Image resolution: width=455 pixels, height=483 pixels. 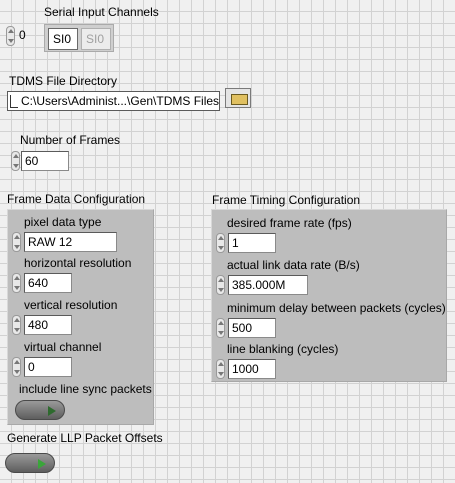 What do you see at coordinates (16, 242) in the screenshot?
I see `pixel-data-type-spinner` at bounding box center [16, 242].